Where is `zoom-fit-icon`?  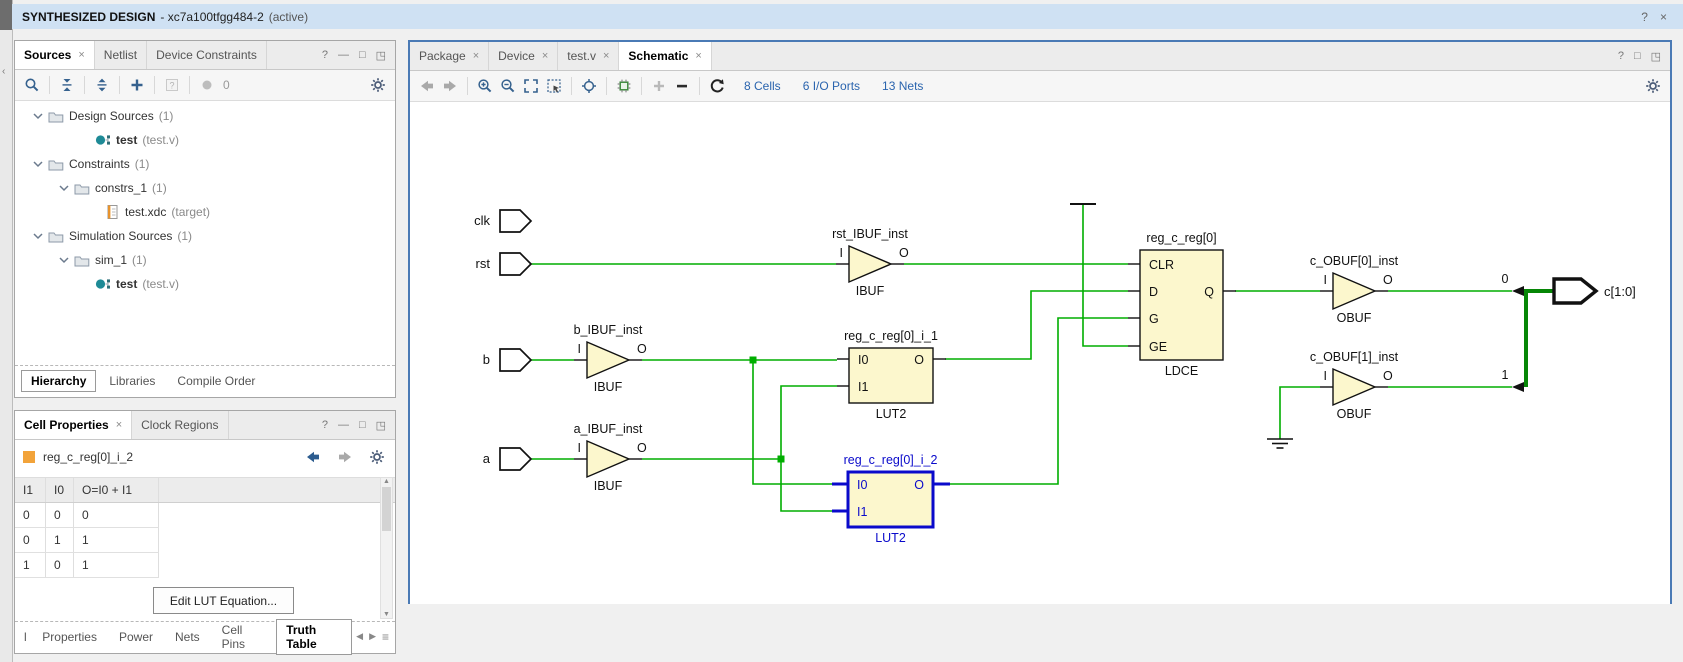 zoom-fit-icon is located at coordinates (531, 86).